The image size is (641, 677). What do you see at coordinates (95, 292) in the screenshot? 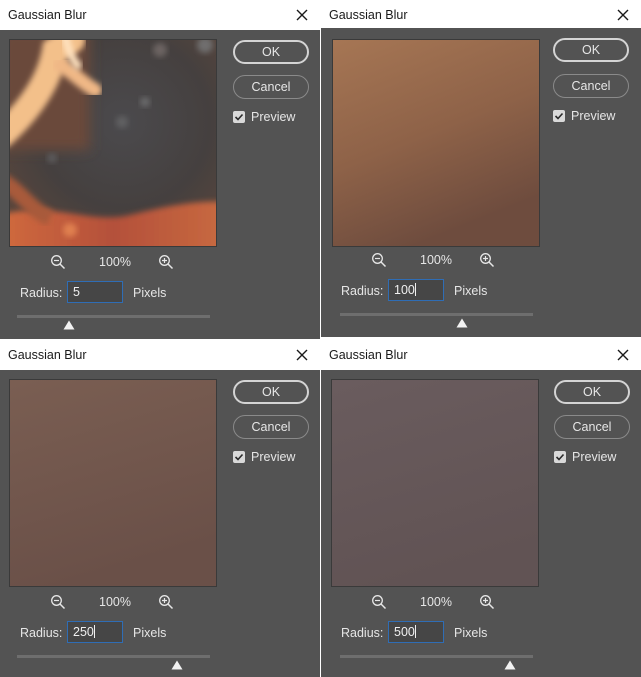
I see `radius-input: 5` at bounding box center [95, 292].